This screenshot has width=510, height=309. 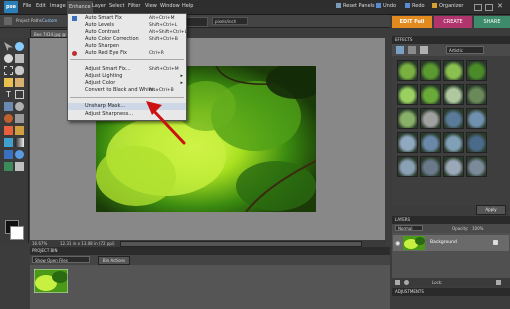 What do you see at coordinates (355, 6) in the screenshot?
I see `reset-panels-button: Reset Panels` at bounding box center [355, 6].